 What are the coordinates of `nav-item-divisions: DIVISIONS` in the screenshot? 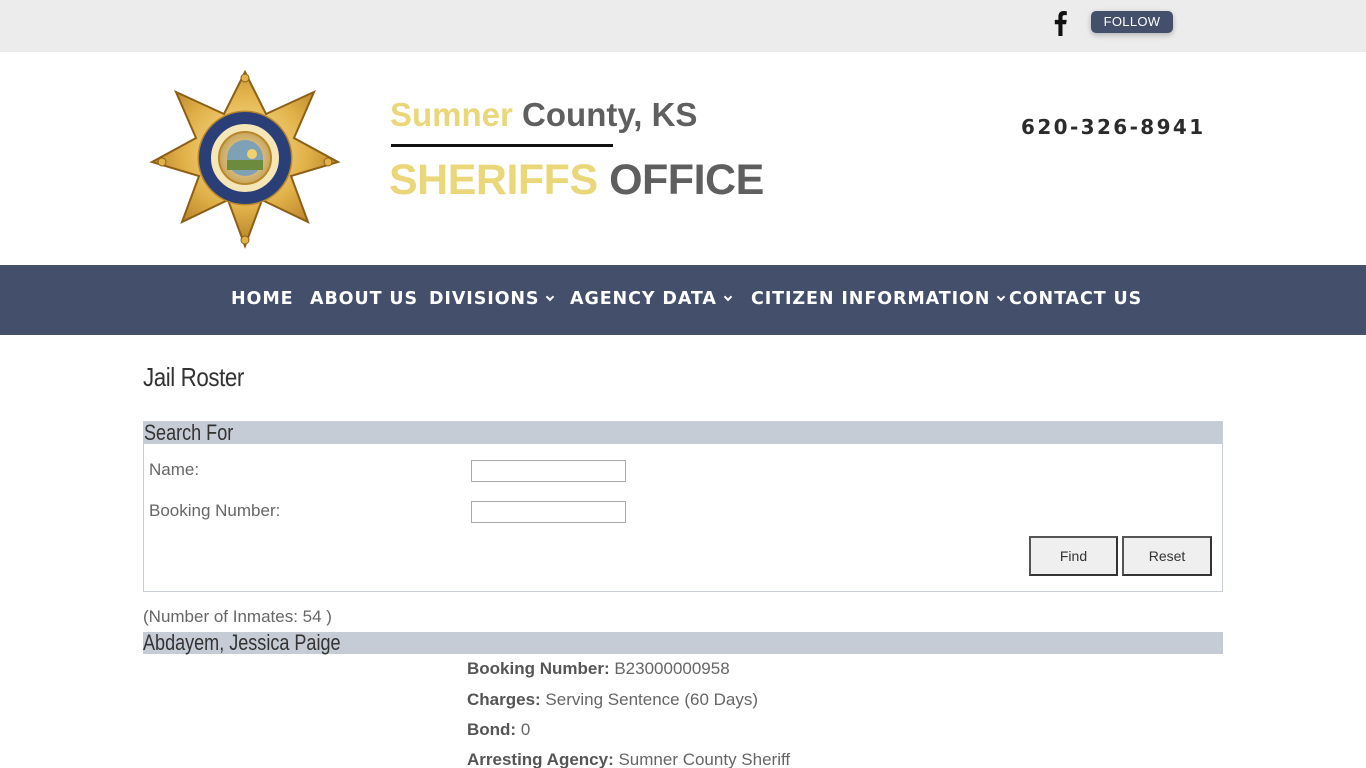 It's located at (492, 299).